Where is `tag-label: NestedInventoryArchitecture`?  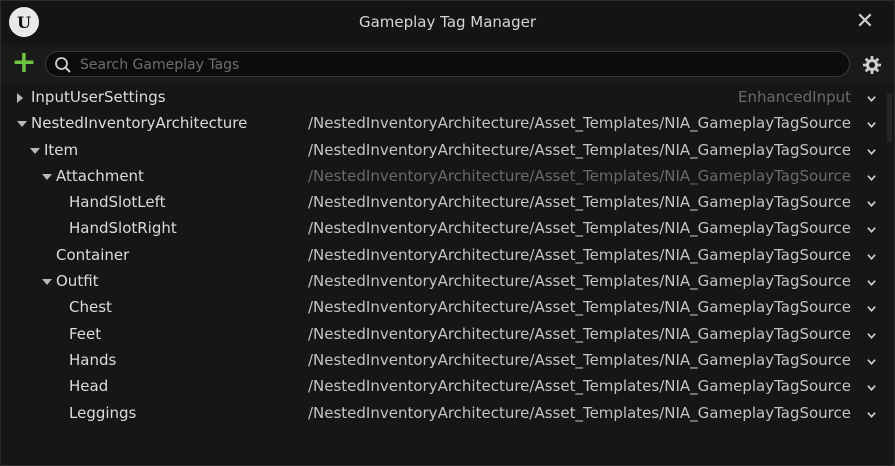
tag-label: NestedInventoryArchitecture is located at coordinates (139, 123).